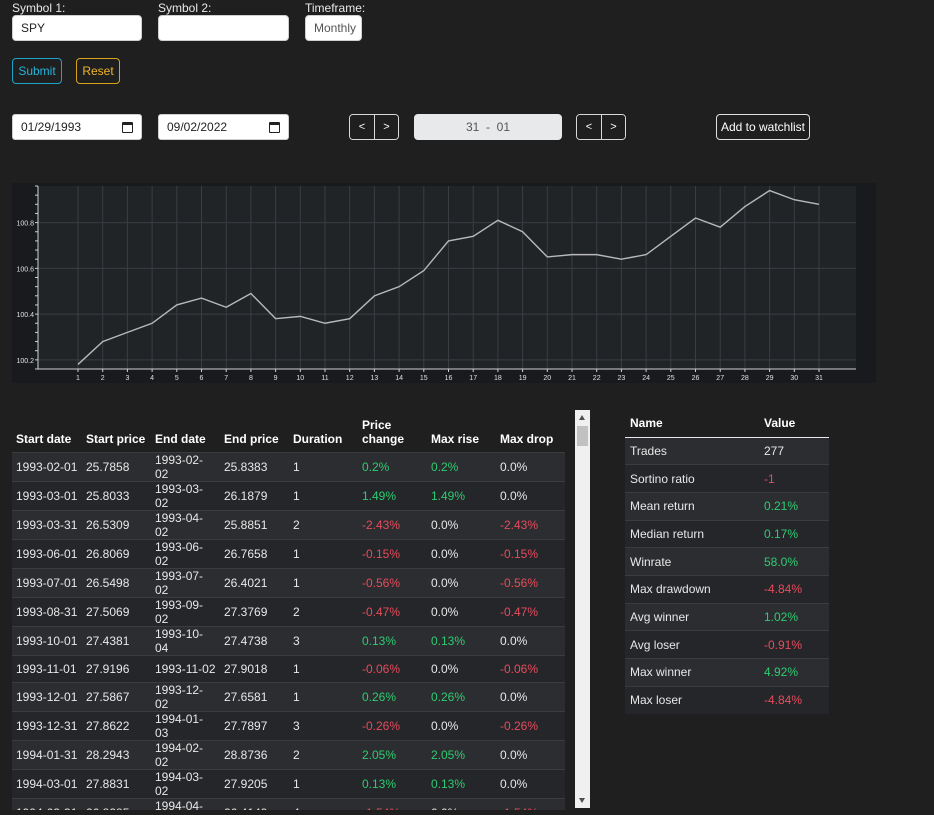 This screenshot has height=815, width=934. What do you see at coordinates (300, 378) in the screenshot?
I see `x-tick-label: 10` at bounding box center [300, 378].